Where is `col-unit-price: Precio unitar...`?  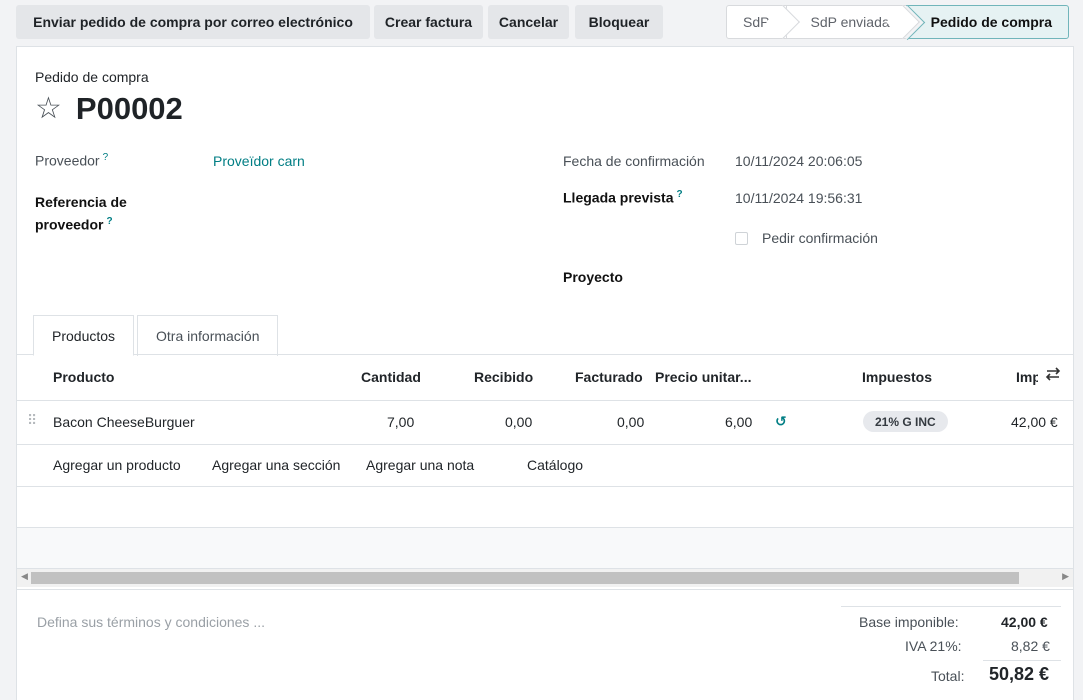 col-unit-price: Precio unitar... is located at coordinates (703, 377).